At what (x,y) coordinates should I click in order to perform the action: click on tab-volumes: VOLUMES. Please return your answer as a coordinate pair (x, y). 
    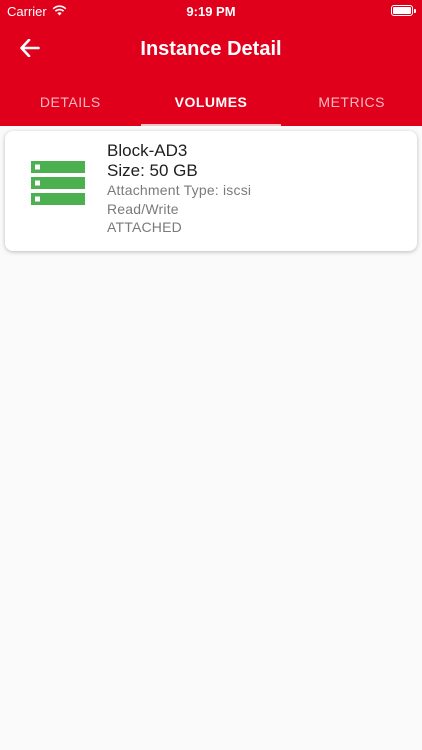
    Looking at the image, I should click on (211, 102).